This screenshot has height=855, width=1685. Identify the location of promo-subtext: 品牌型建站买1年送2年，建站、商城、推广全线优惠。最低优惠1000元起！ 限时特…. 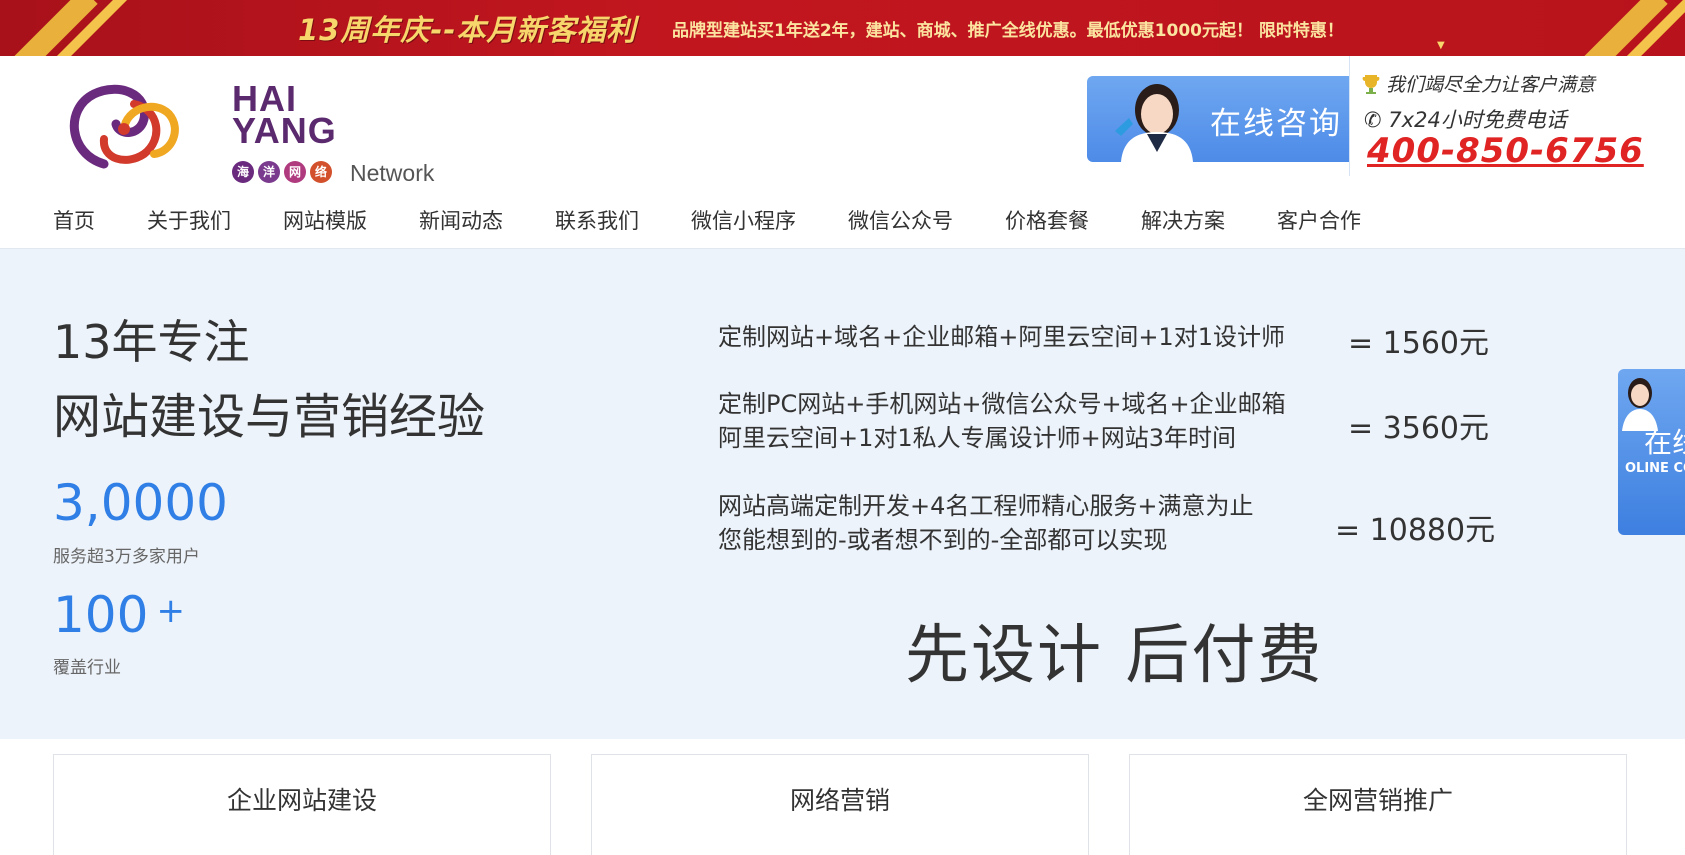
(1008, 31).